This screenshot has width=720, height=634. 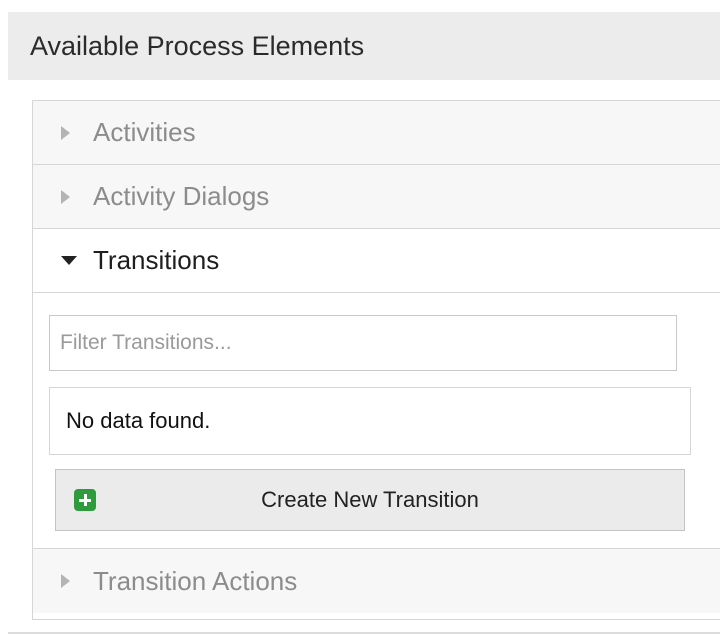 I want to click on accordion-item-activities: Activities, so click(x=376, y=133).